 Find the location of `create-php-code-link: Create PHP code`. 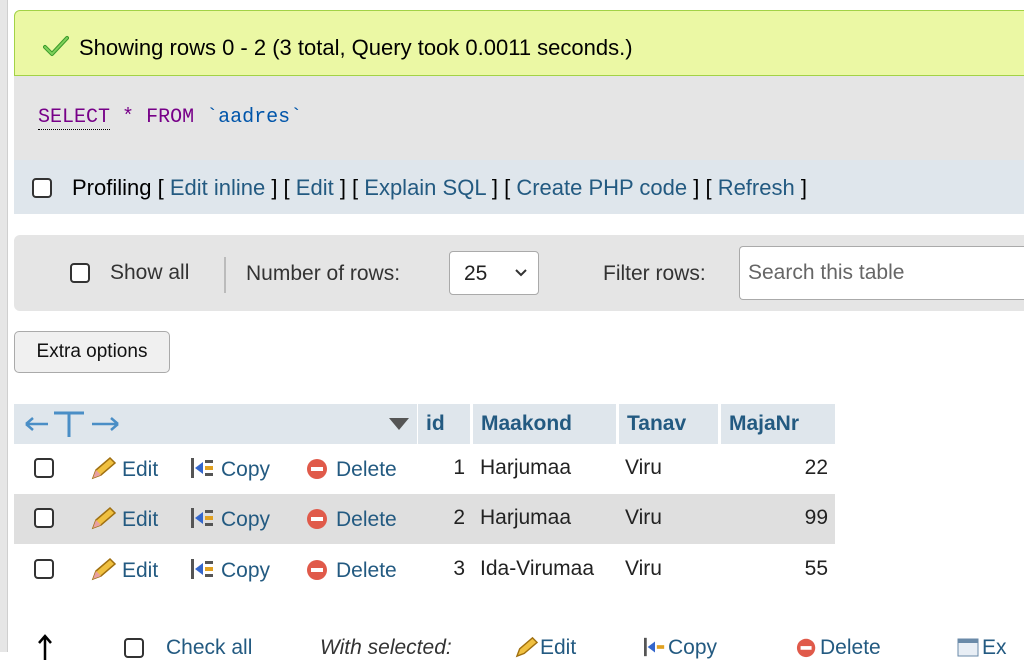

create-php-code-link: Create PHP code is located at coordinates (601, 187).